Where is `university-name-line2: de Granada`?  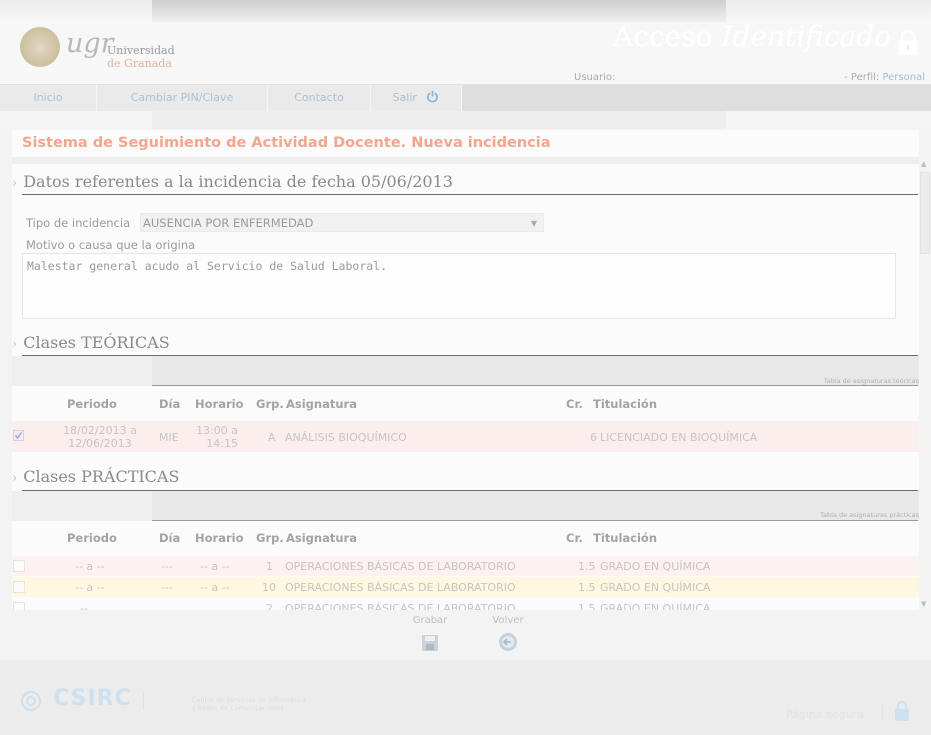
university-name-line2: de Granada is located at coordinates (139, 63).